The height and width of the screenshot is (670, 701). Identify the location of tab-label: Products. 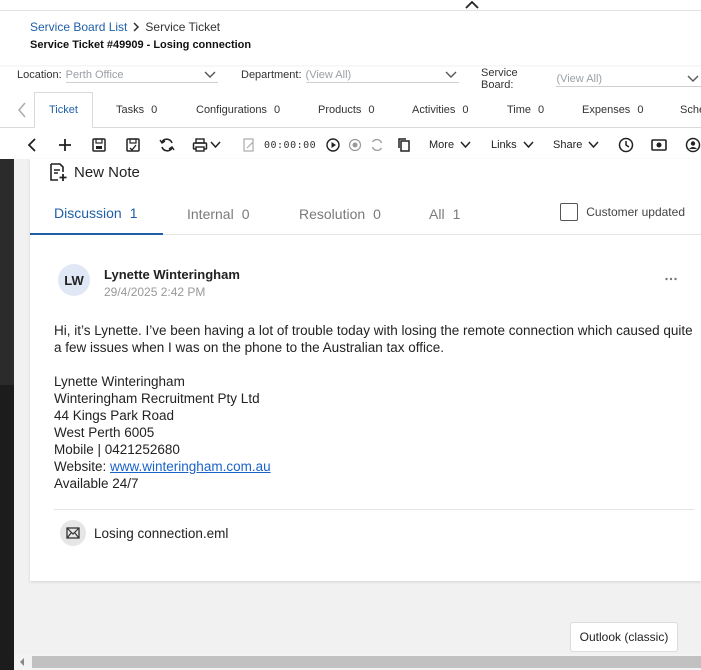
(340, 110).